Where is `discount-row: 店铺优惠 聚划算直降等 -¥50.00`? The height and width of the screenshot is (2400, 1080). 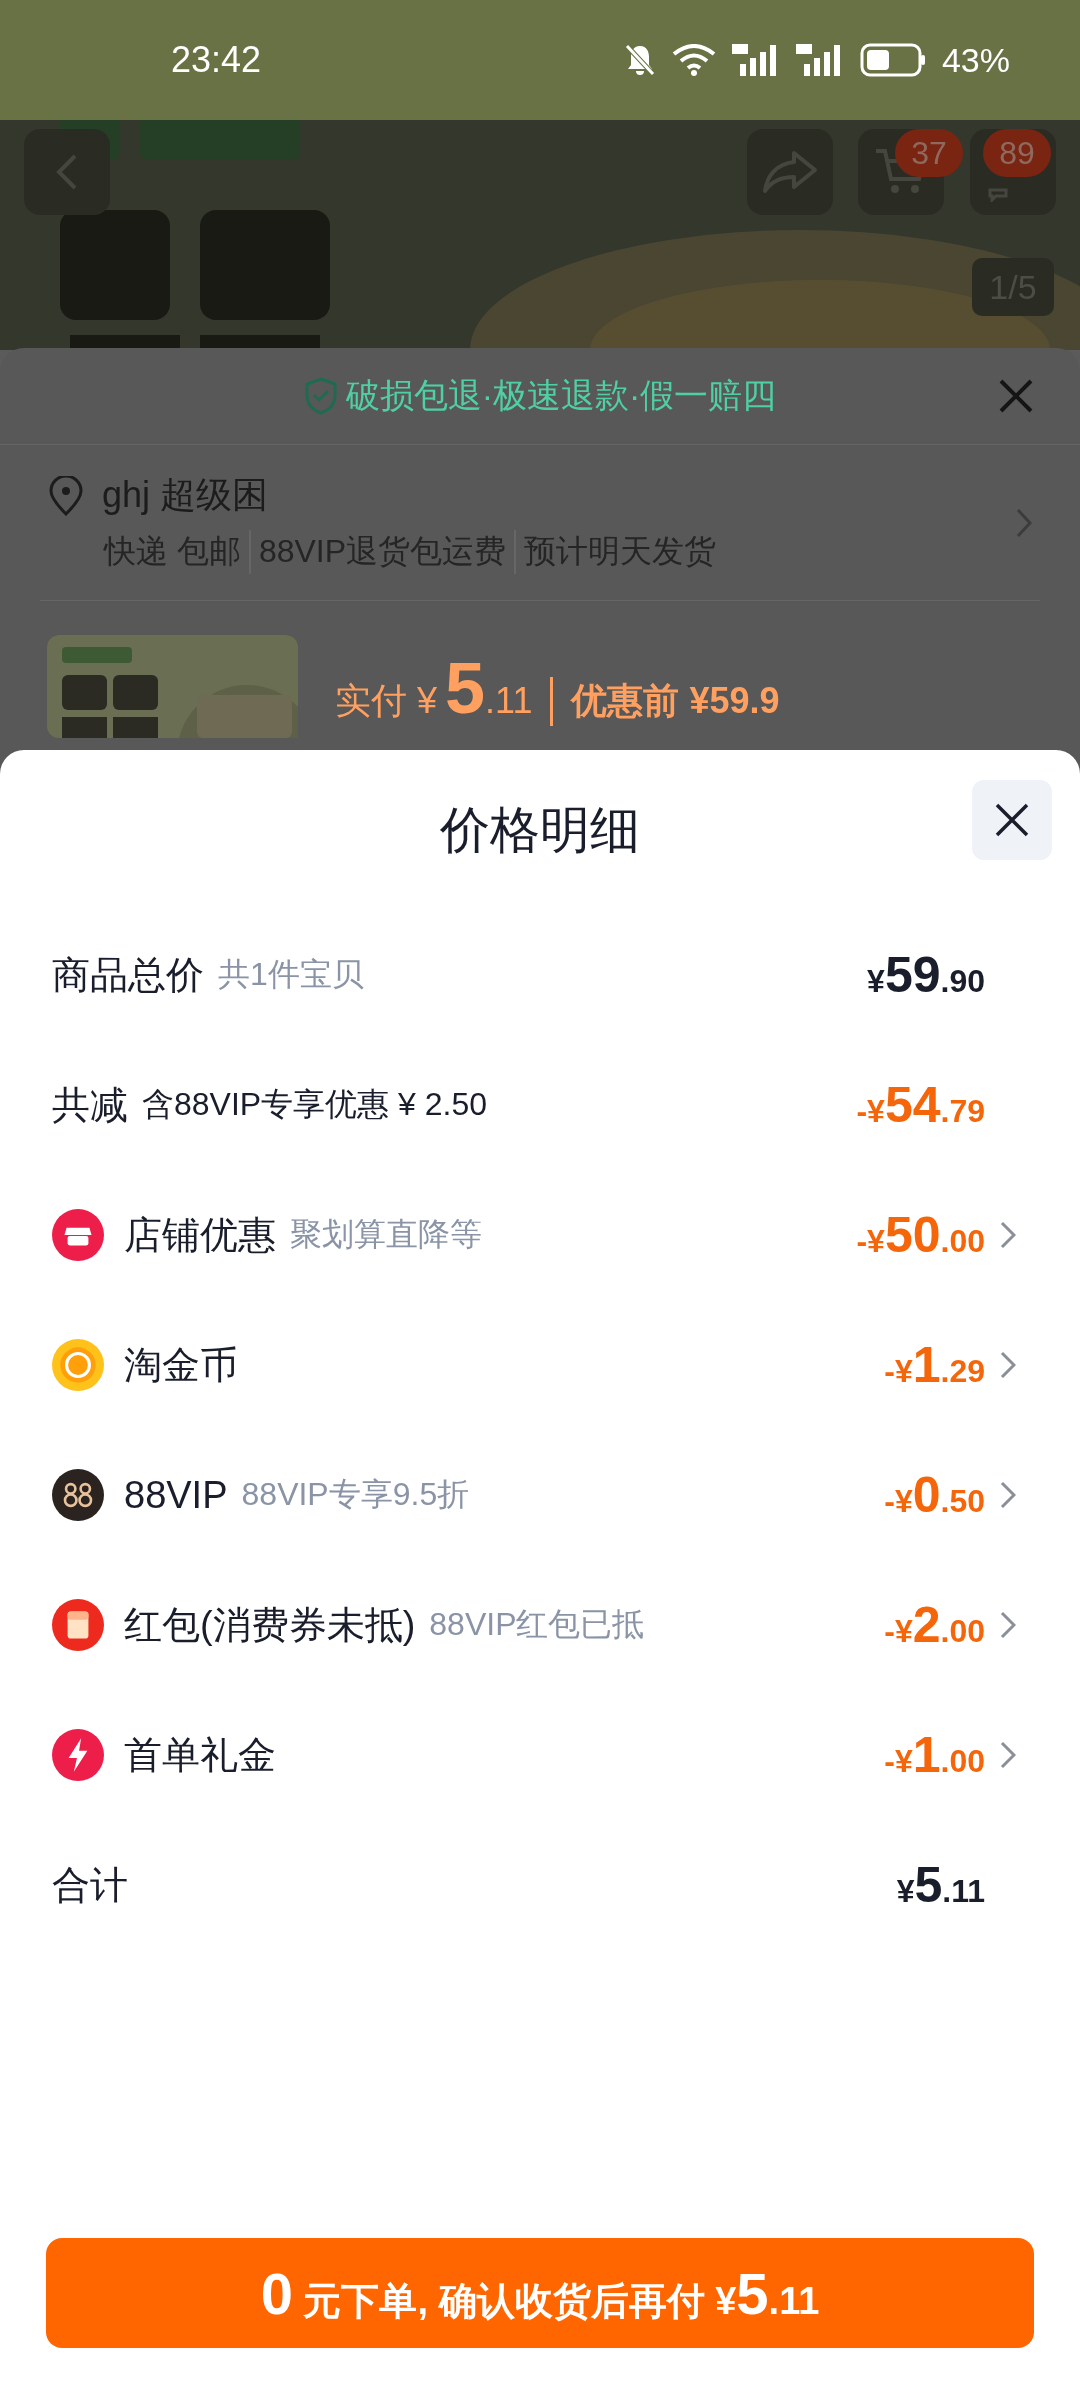 discount-row: 店铺优惠 聚划算直降等 -¥50.00 is located at coordinates (540, 1235).